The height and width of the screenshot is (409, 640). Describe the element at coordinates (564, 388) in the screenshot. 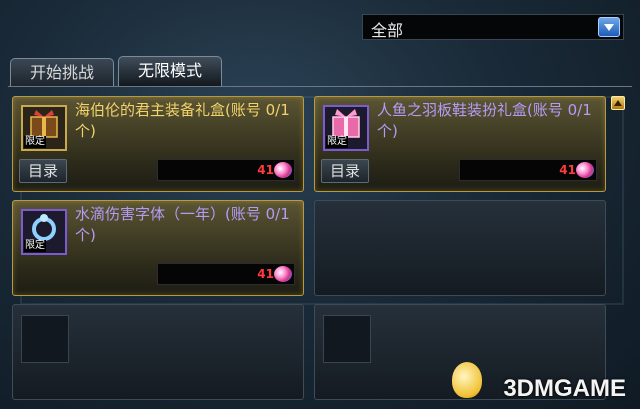

I see `watermark-text: 3DMGAME` at that location.